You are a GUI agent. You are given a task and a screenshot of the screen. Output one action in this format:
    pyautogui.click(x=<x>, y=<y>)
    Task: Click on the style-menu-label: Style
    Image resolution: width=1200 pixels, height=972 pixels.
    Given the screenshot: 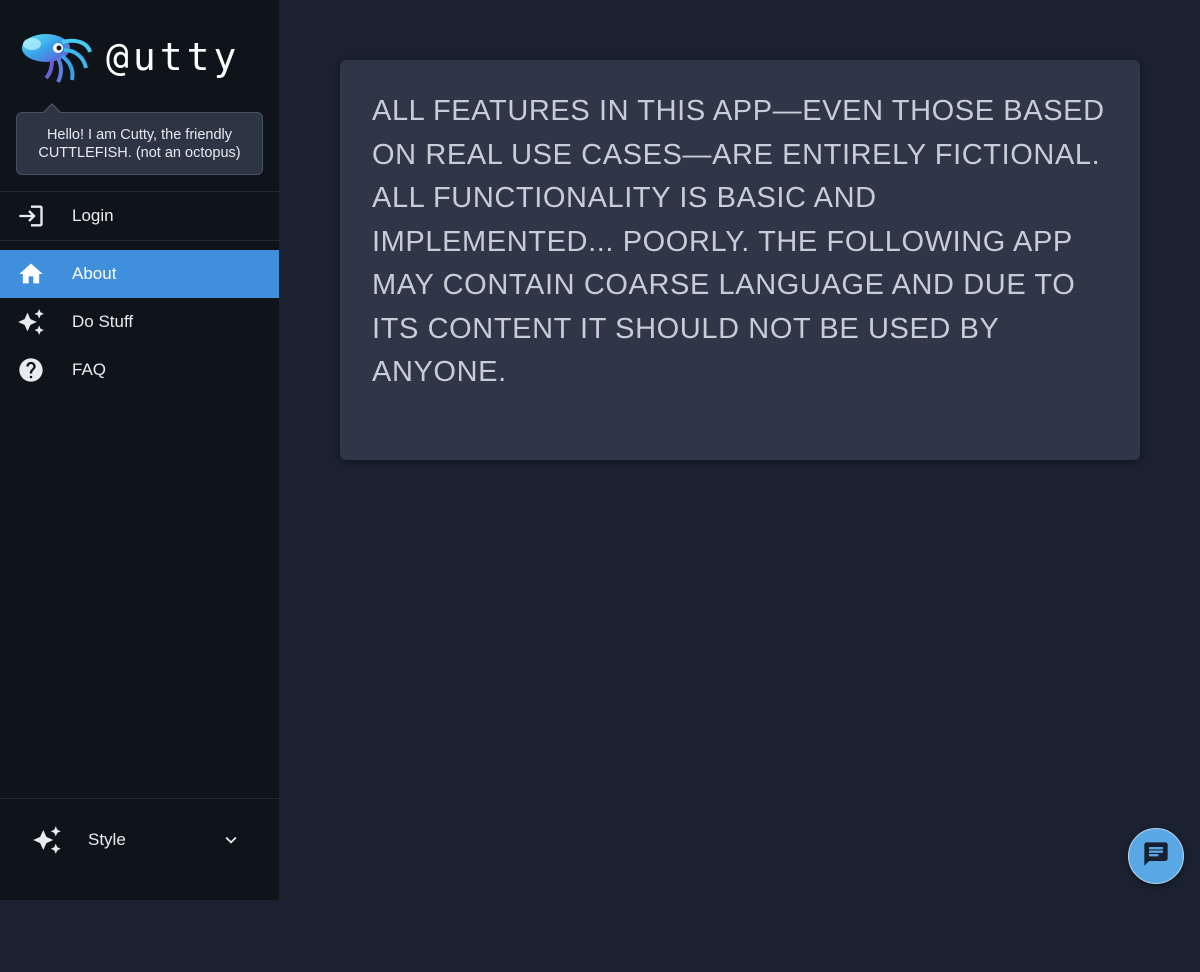 What is the action you would take?
    pyautogui.click(x=107, y=839)
    